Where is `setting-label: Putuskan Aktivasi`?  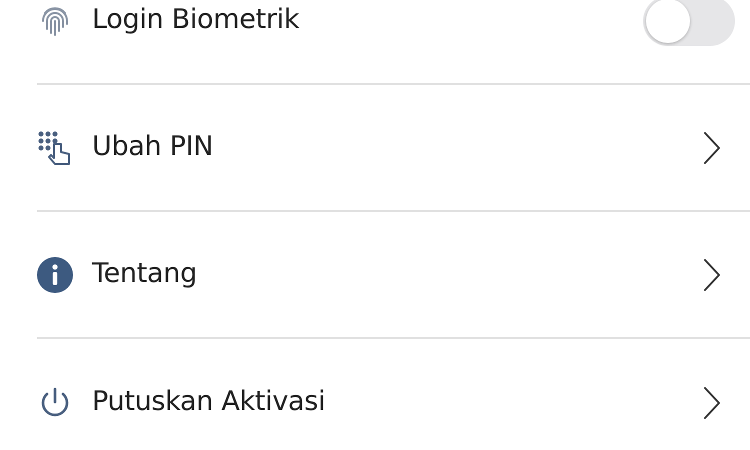 setting-label: Putuskan Aktivasi is located at coordinates (209, 402).